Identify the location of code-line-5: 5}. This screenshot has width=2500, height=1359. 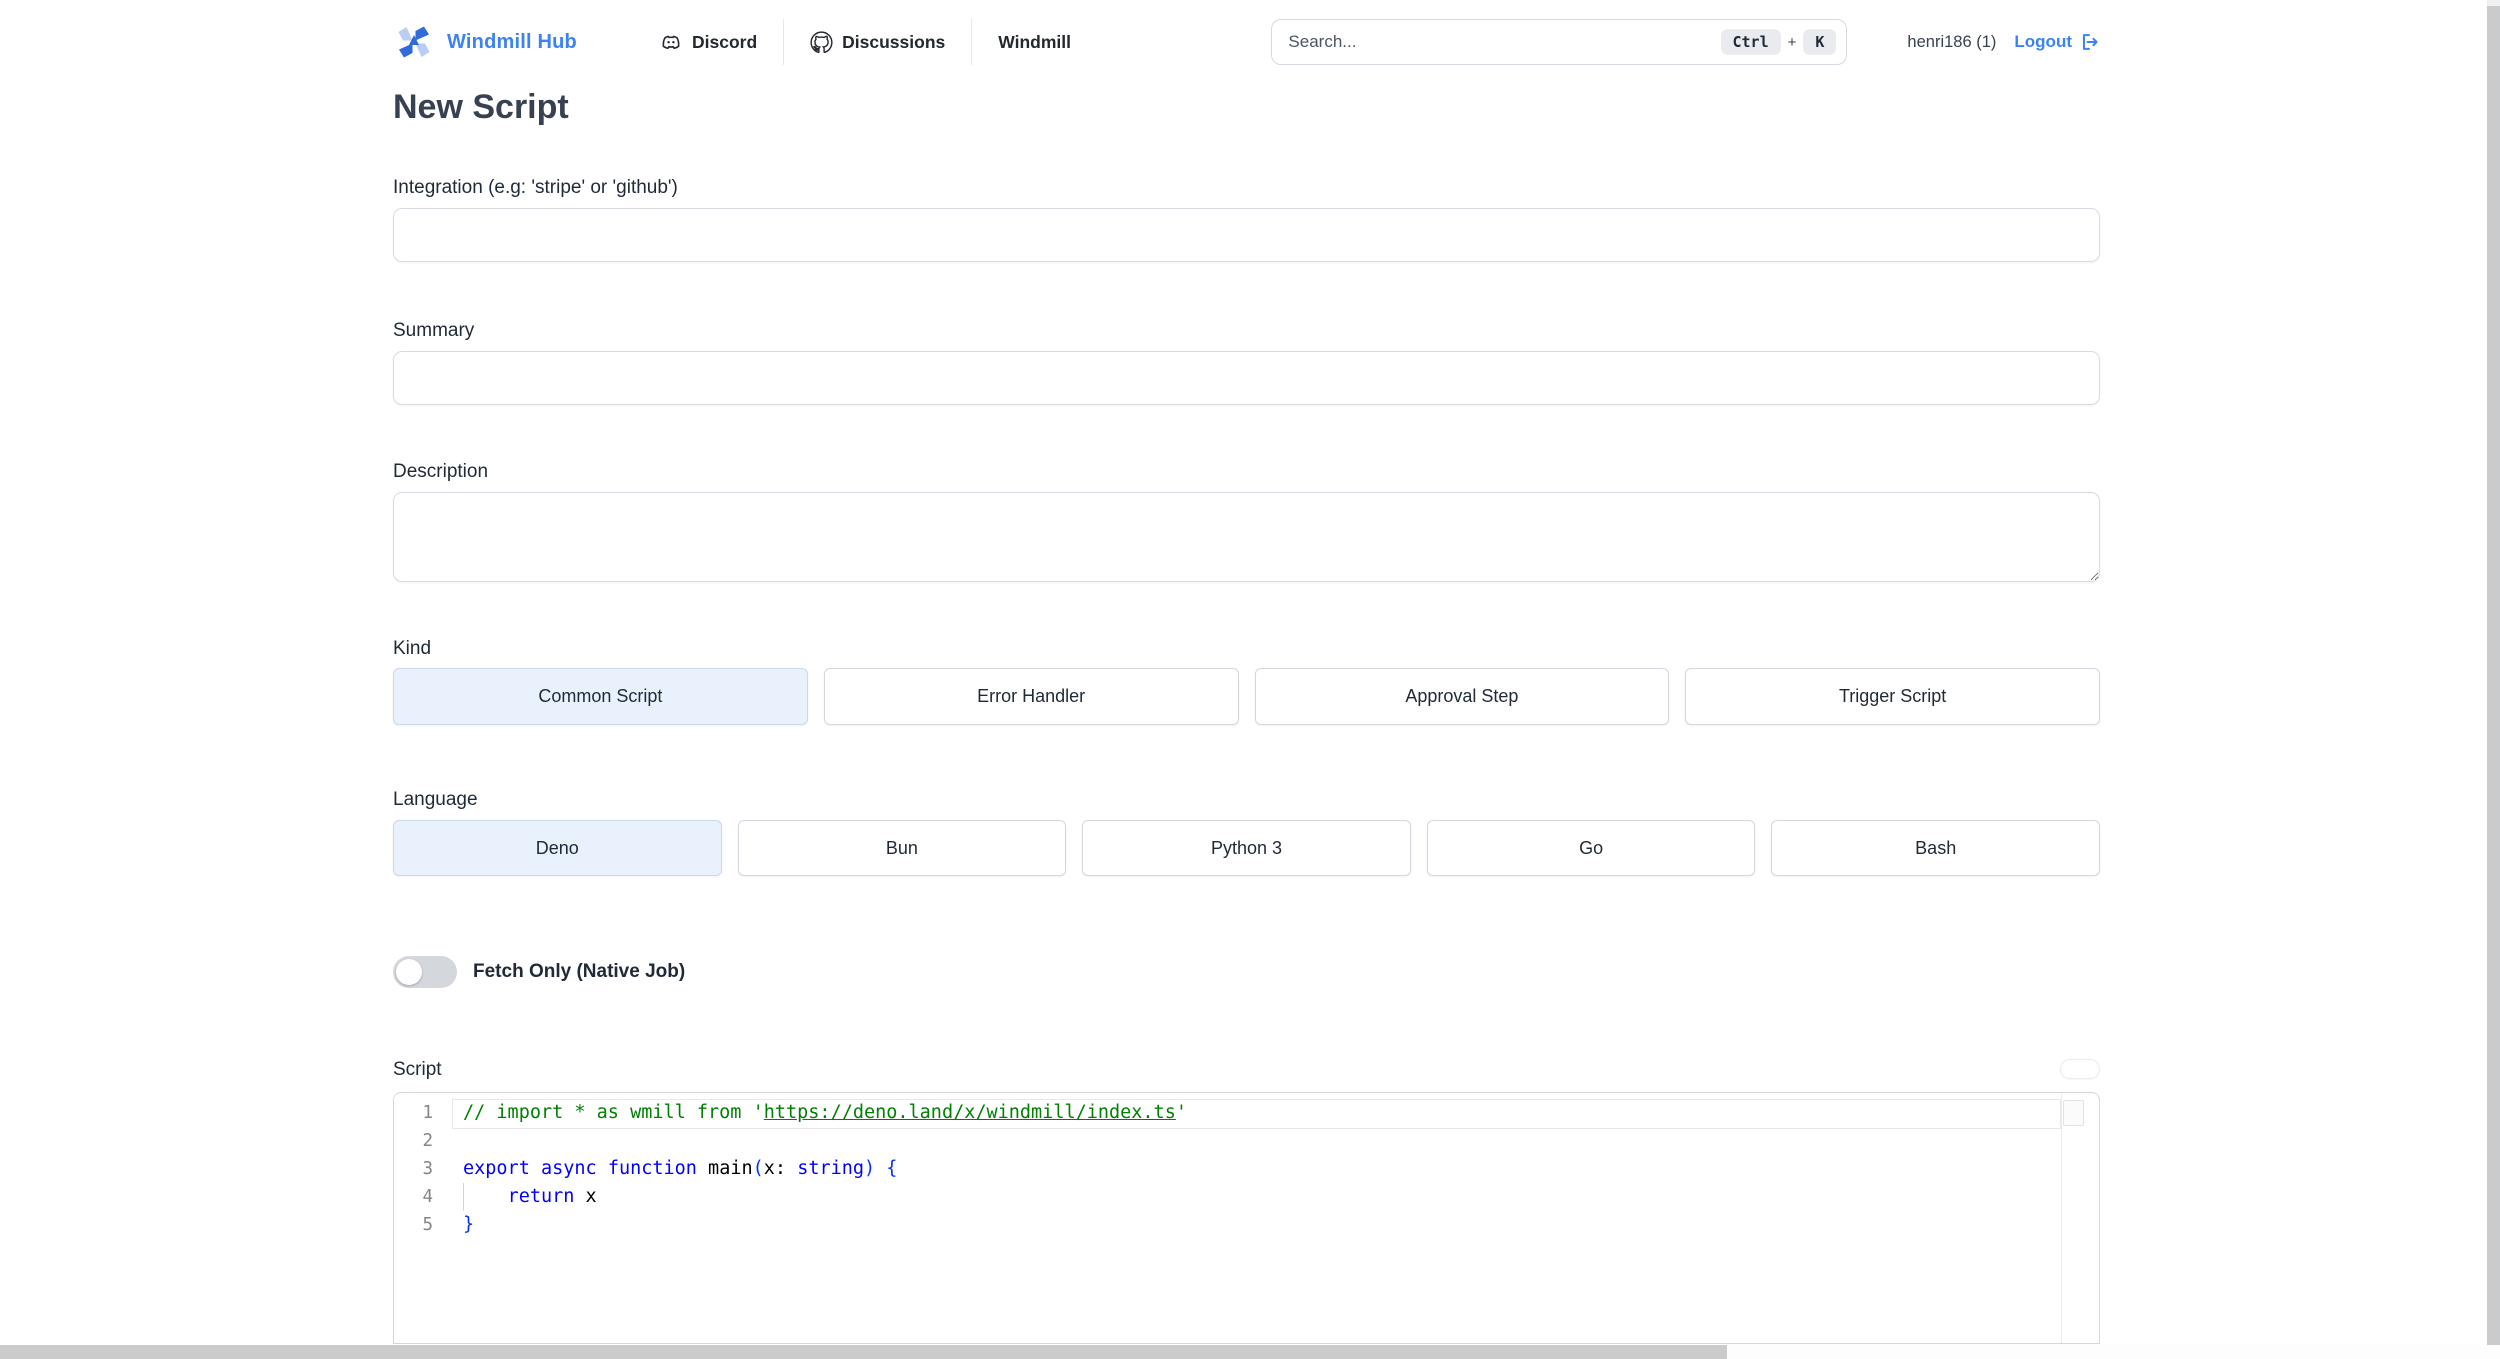
(1246, 1225).